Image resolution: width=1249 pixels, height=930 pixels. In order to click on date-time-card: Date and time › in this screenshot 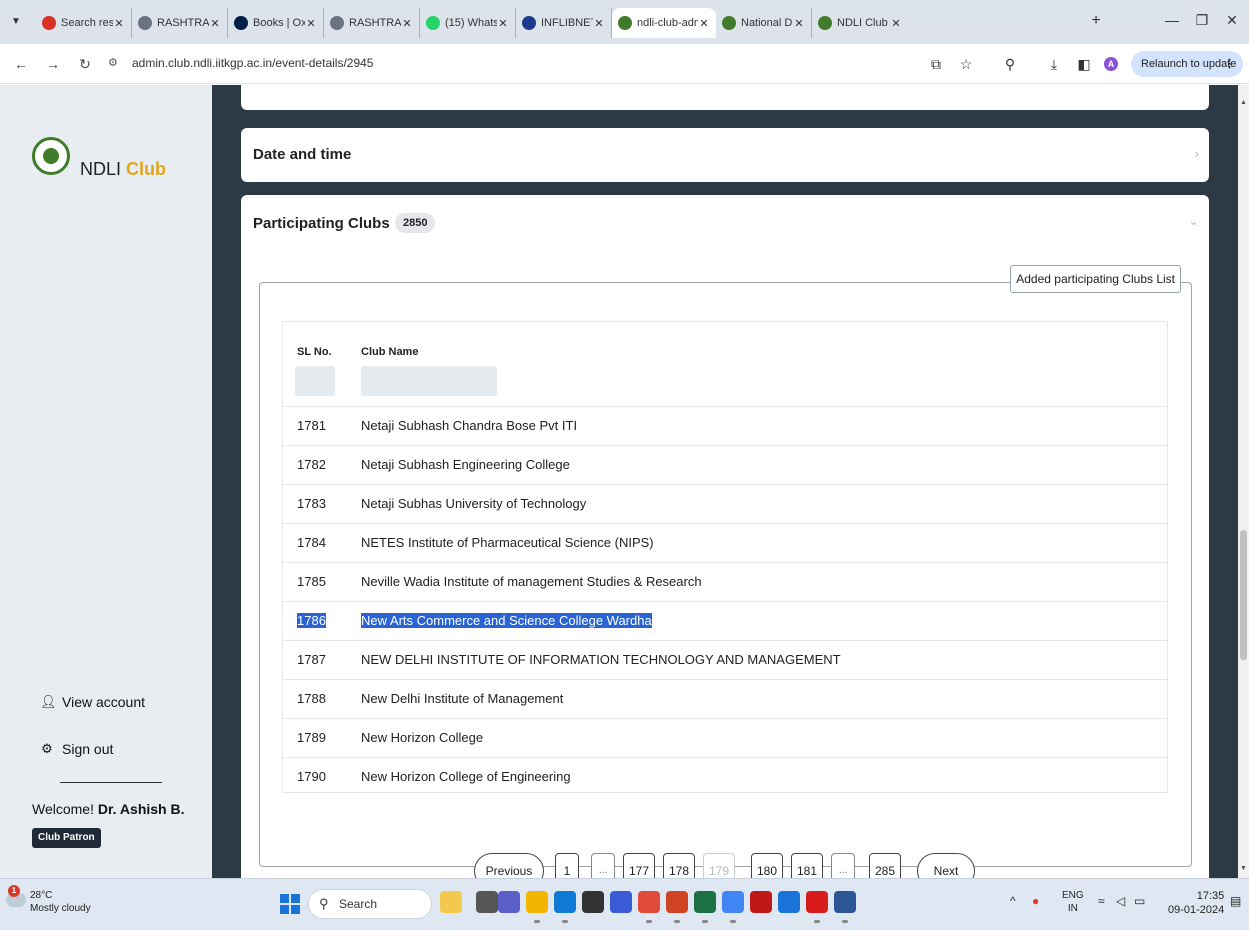, I will do `click(725, 155)`.